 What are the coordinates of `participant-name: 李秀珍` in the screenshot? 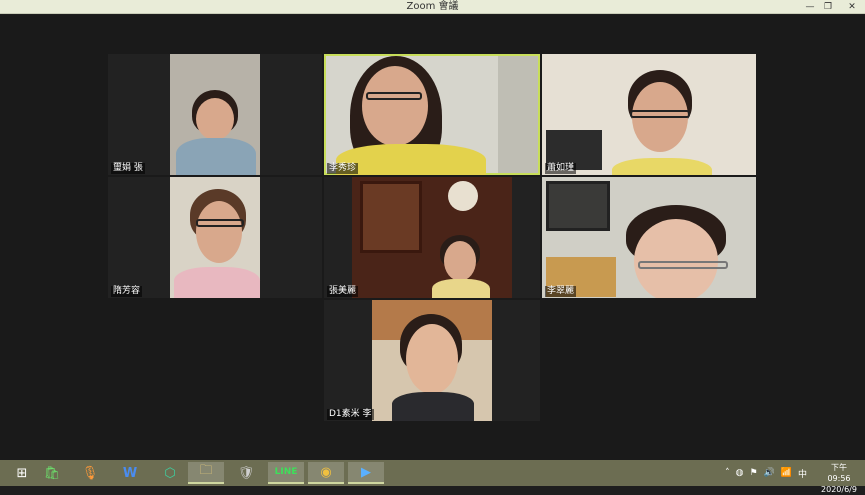 It's located at (343, 168).